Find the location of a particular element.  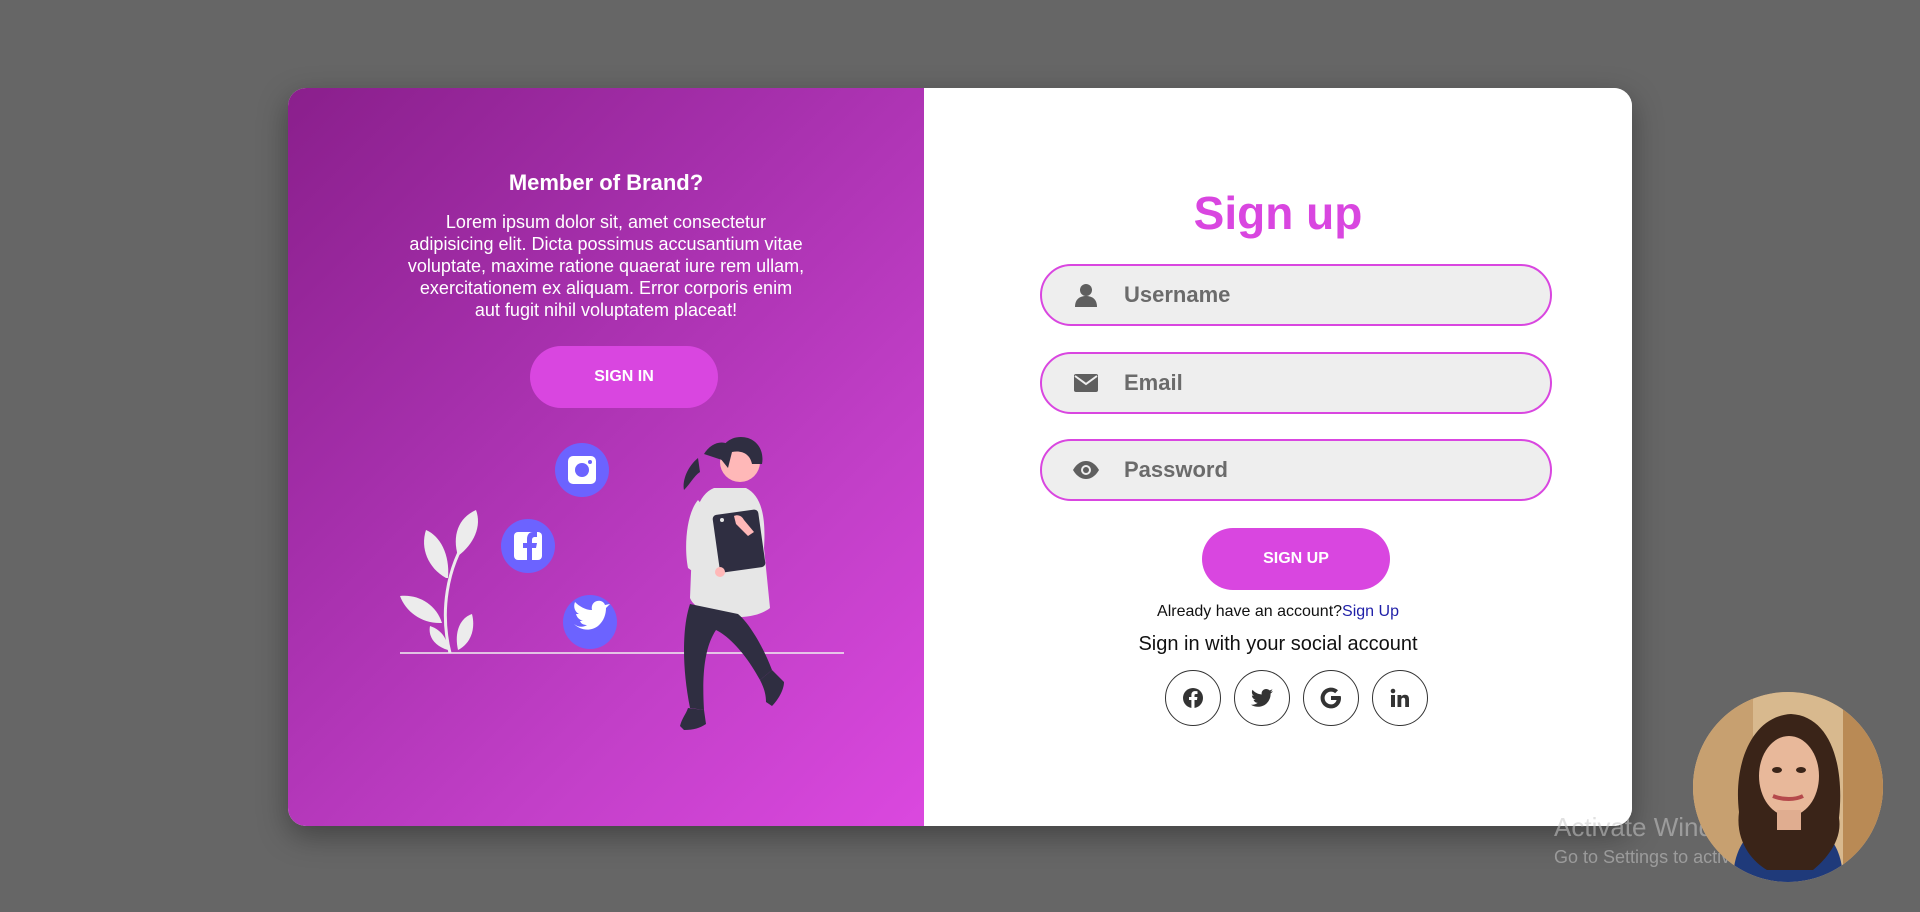

facebook-button is located at coordinates (1193, 698).